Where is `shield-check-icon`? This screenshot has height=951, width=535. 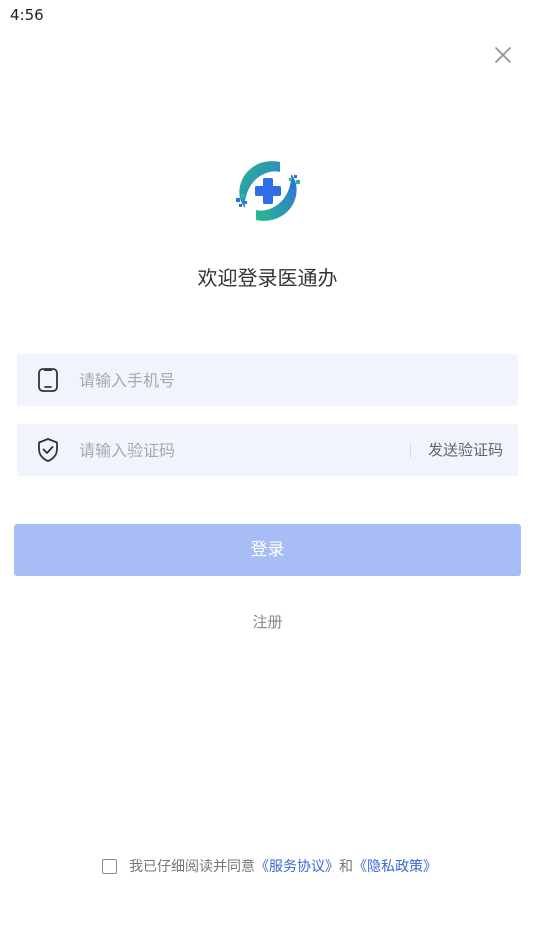
shield-check-icon is located at coordinates (48, 450).